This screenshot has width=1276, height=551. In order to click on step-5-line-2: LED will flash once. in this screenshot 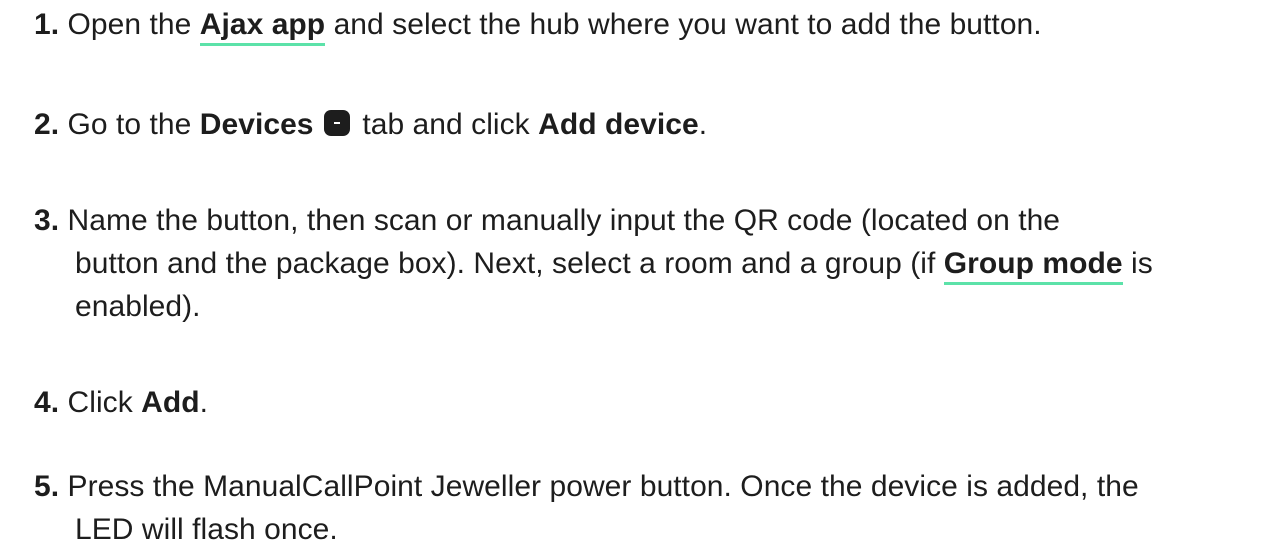, I will do `click(646, 530)`.